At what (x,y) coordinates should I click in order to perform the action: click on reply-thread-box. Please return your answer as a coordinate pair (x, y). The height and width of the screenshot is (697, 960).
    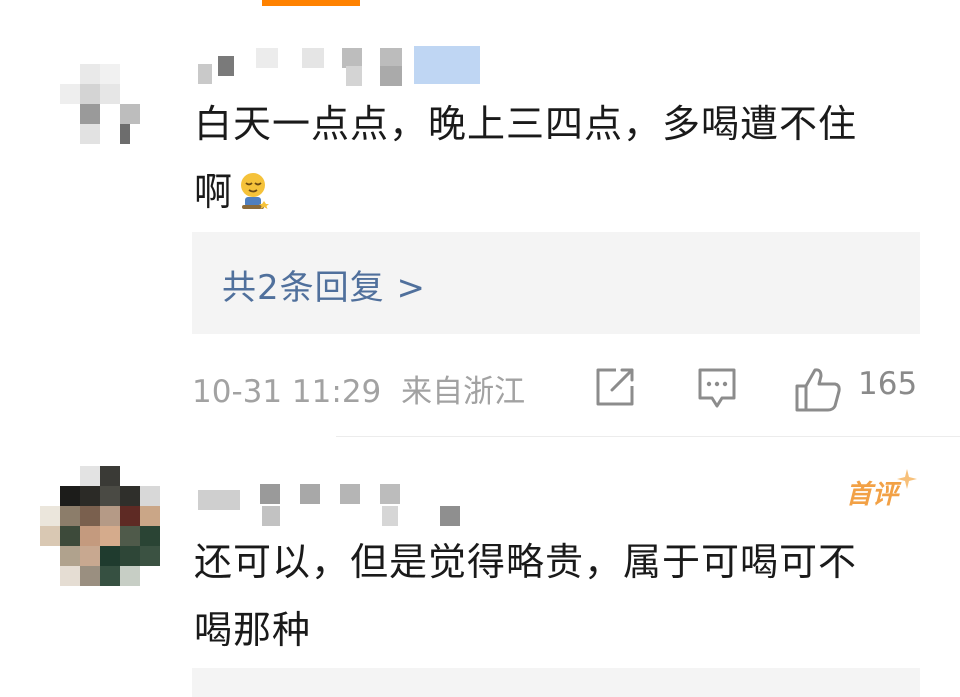
    Looking at the image, I should click on (556, 682).